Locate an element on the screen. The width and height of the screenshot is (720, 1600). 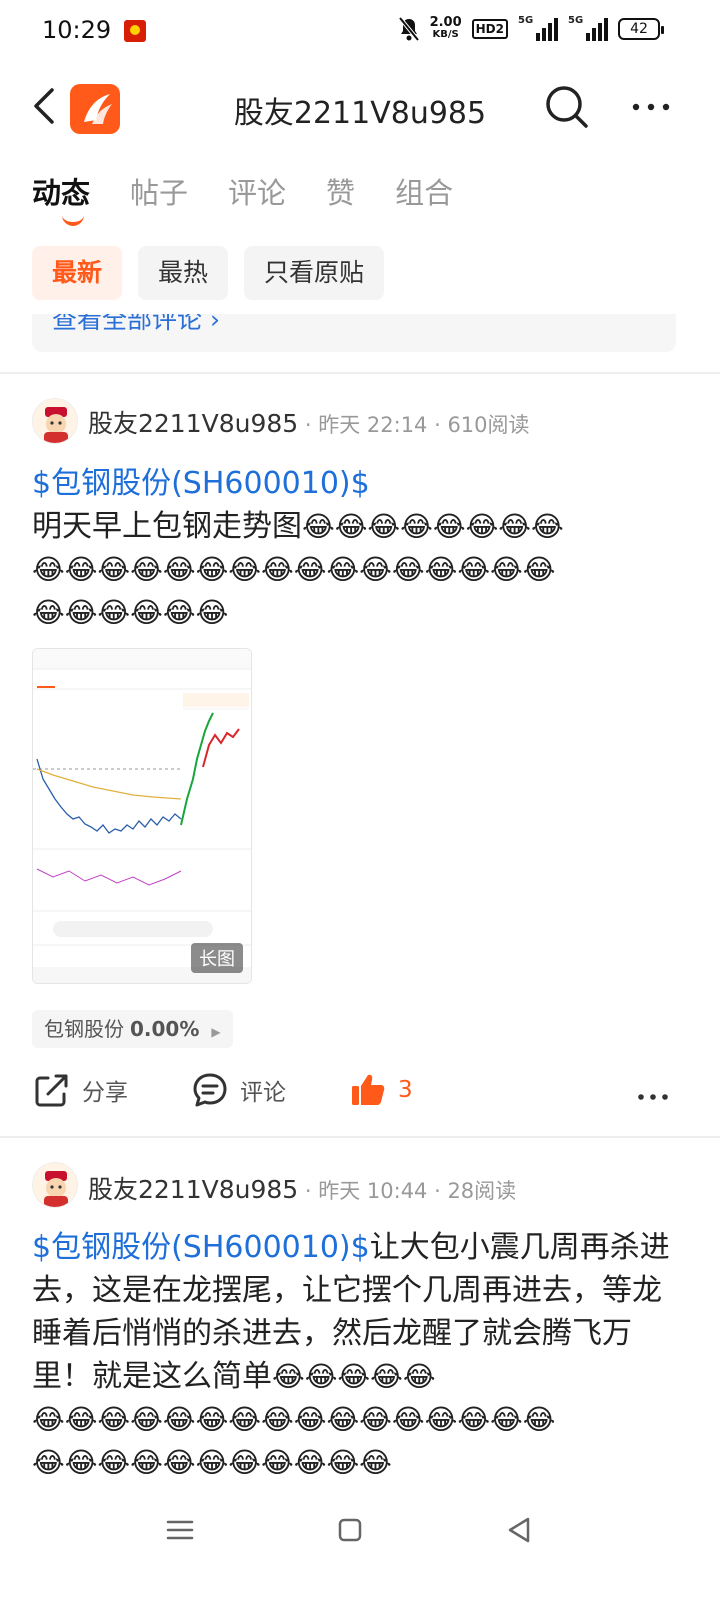
profile-tabs: 动态 帖子 评论 赞 组合 is located at coordinates (242, 200).